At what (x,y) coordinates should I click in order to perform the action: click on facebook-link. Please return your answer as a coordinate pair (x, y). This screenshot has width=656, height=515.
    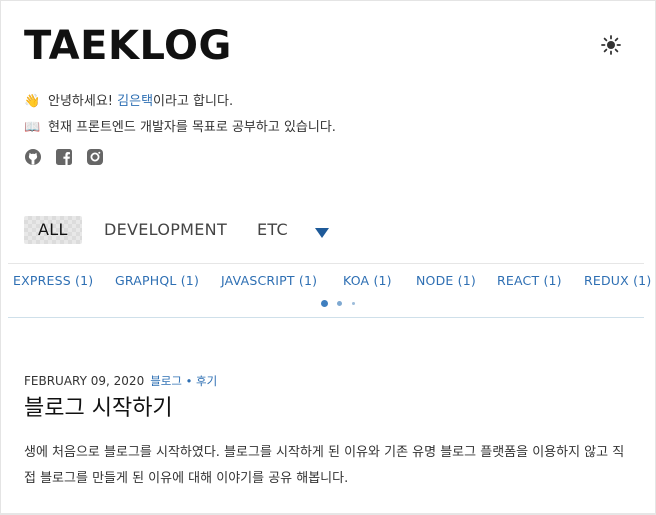
    Looking at the image, I should click on (64, 157).